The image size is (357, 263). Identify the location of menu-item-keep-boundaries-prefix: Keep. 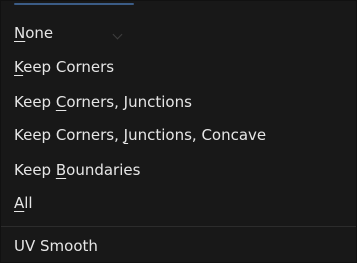
(35, 170).